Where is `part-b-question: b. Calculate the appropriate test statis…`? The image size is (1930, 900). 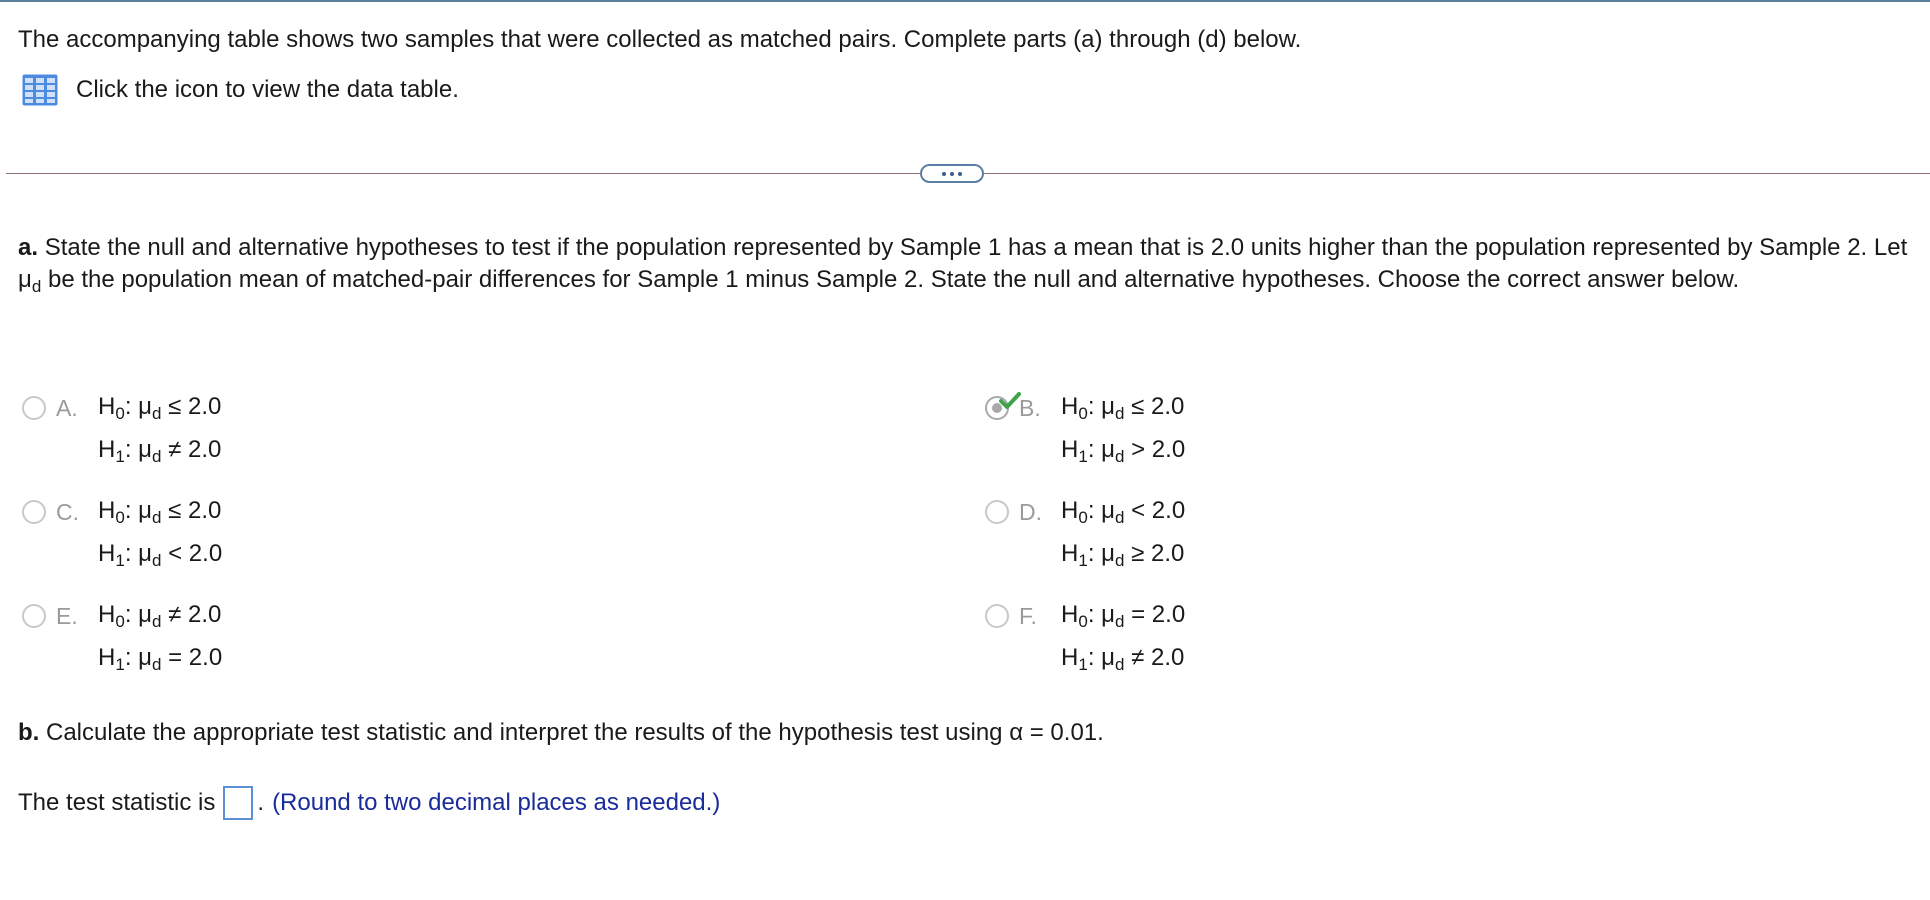 part-b-question: b. Calculate the appropriate test statis… is located at coordinates (561, 733).